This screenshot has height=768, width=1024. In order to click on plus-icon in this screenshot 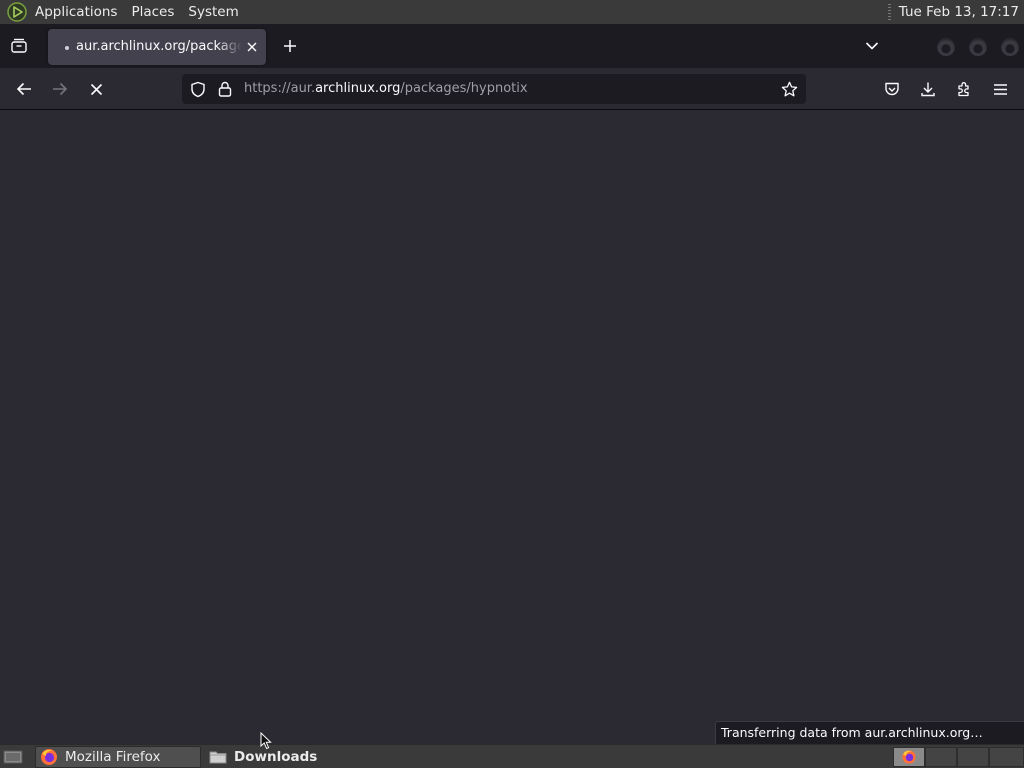, I will do `click(290, 46)`.